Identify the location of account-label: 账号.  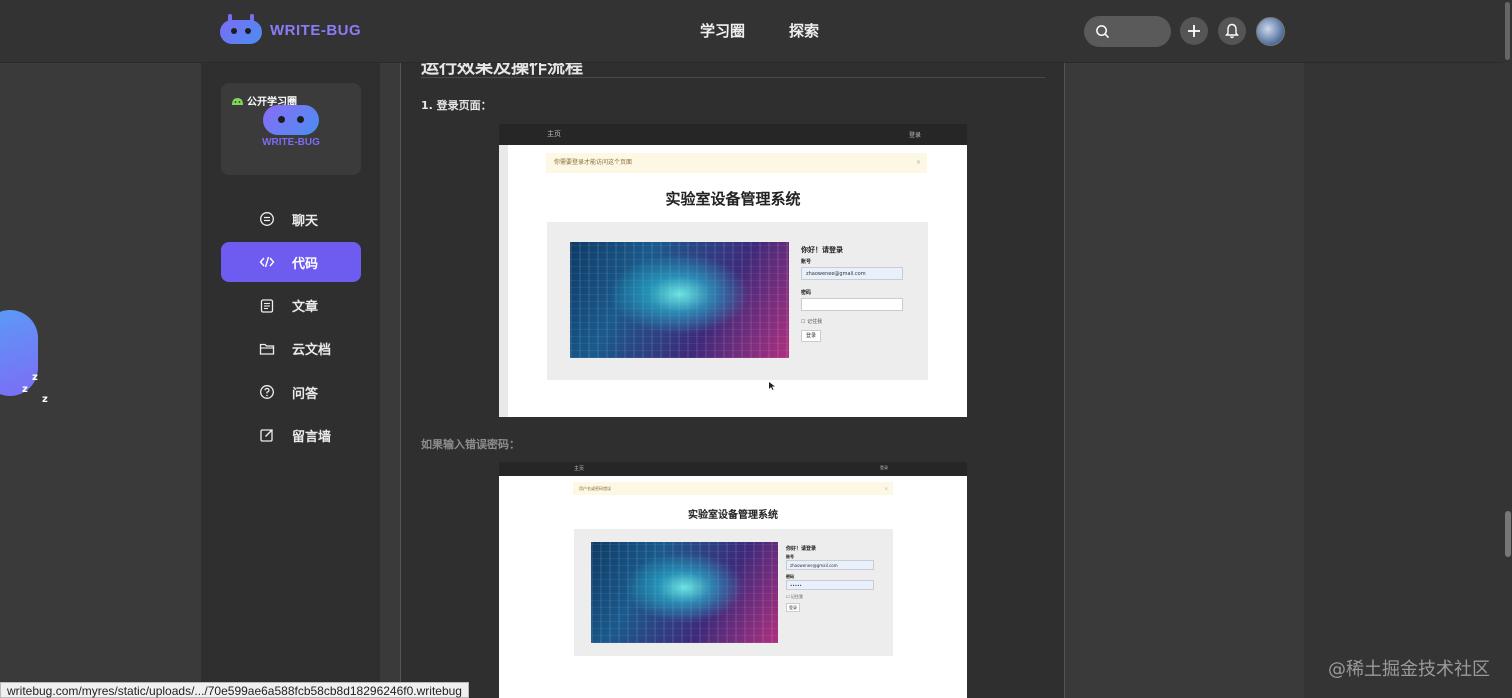
(806, 262).